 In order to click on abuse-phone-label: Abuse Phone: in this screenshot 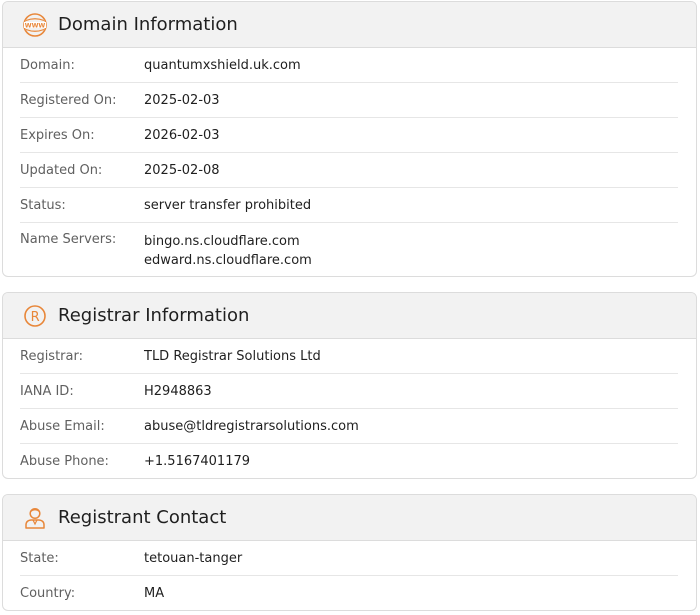, I will do `click(64, 461)`.